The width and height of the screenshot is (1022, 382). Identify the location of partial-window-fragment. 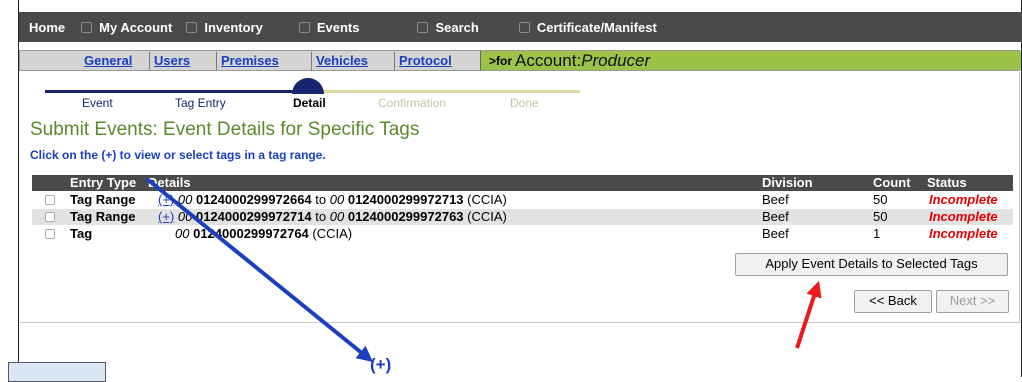
(57, 372).